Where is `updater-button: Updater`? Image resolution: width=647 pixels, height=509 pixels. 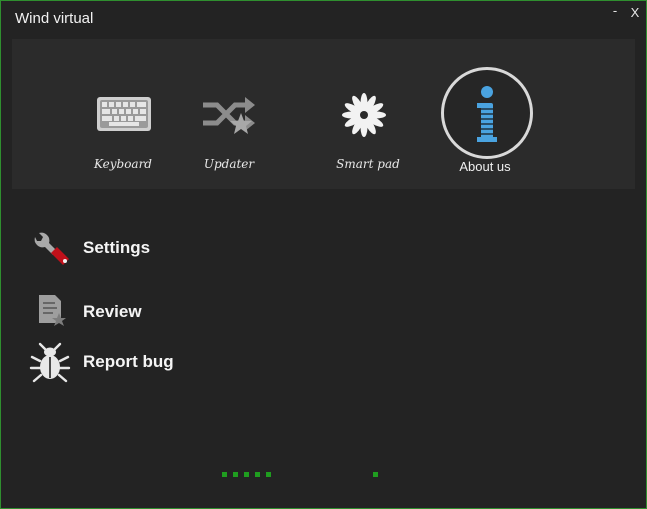
updater-button: Updater is located at coordinates (229, 131).